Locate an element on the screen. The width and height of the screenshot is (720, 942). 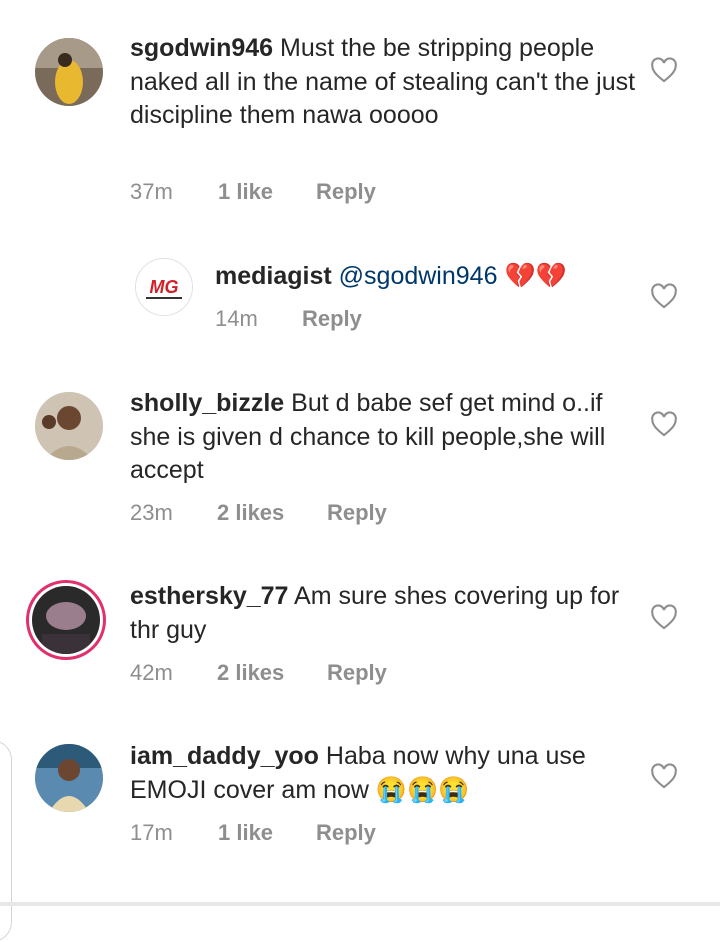
avatar-sholly_bizzle is located at coordinates (69, 426).